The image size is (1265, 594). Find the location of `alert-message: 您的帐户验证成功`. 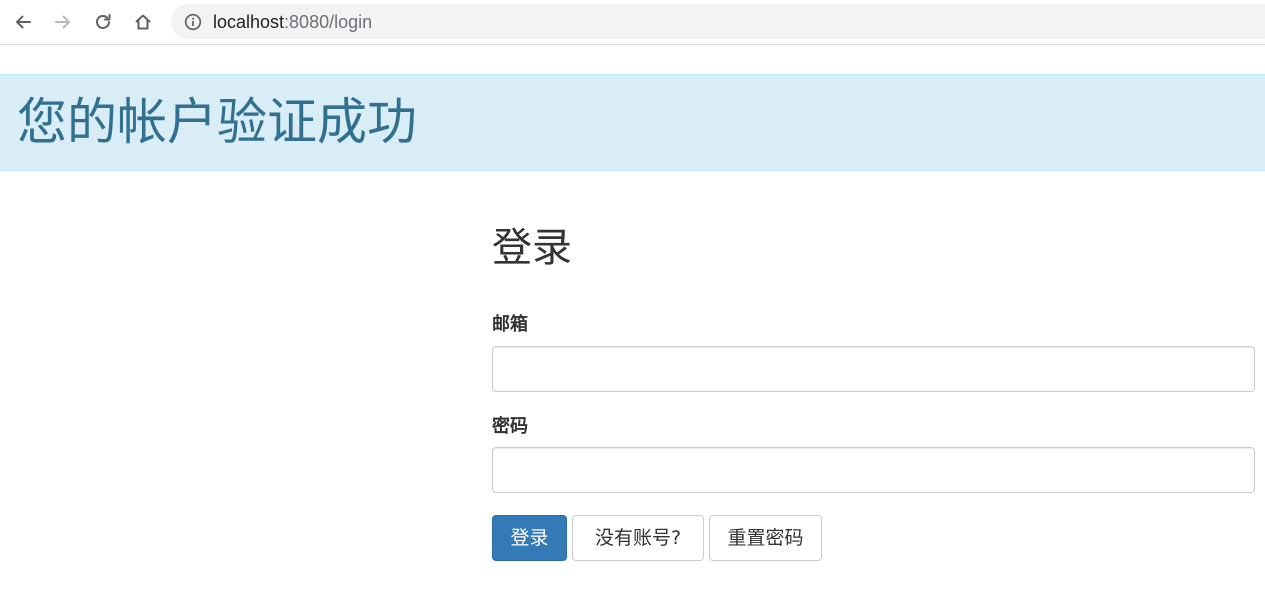

alert-message: 您的帐户验证成功 is located at coordinates (217, 122).